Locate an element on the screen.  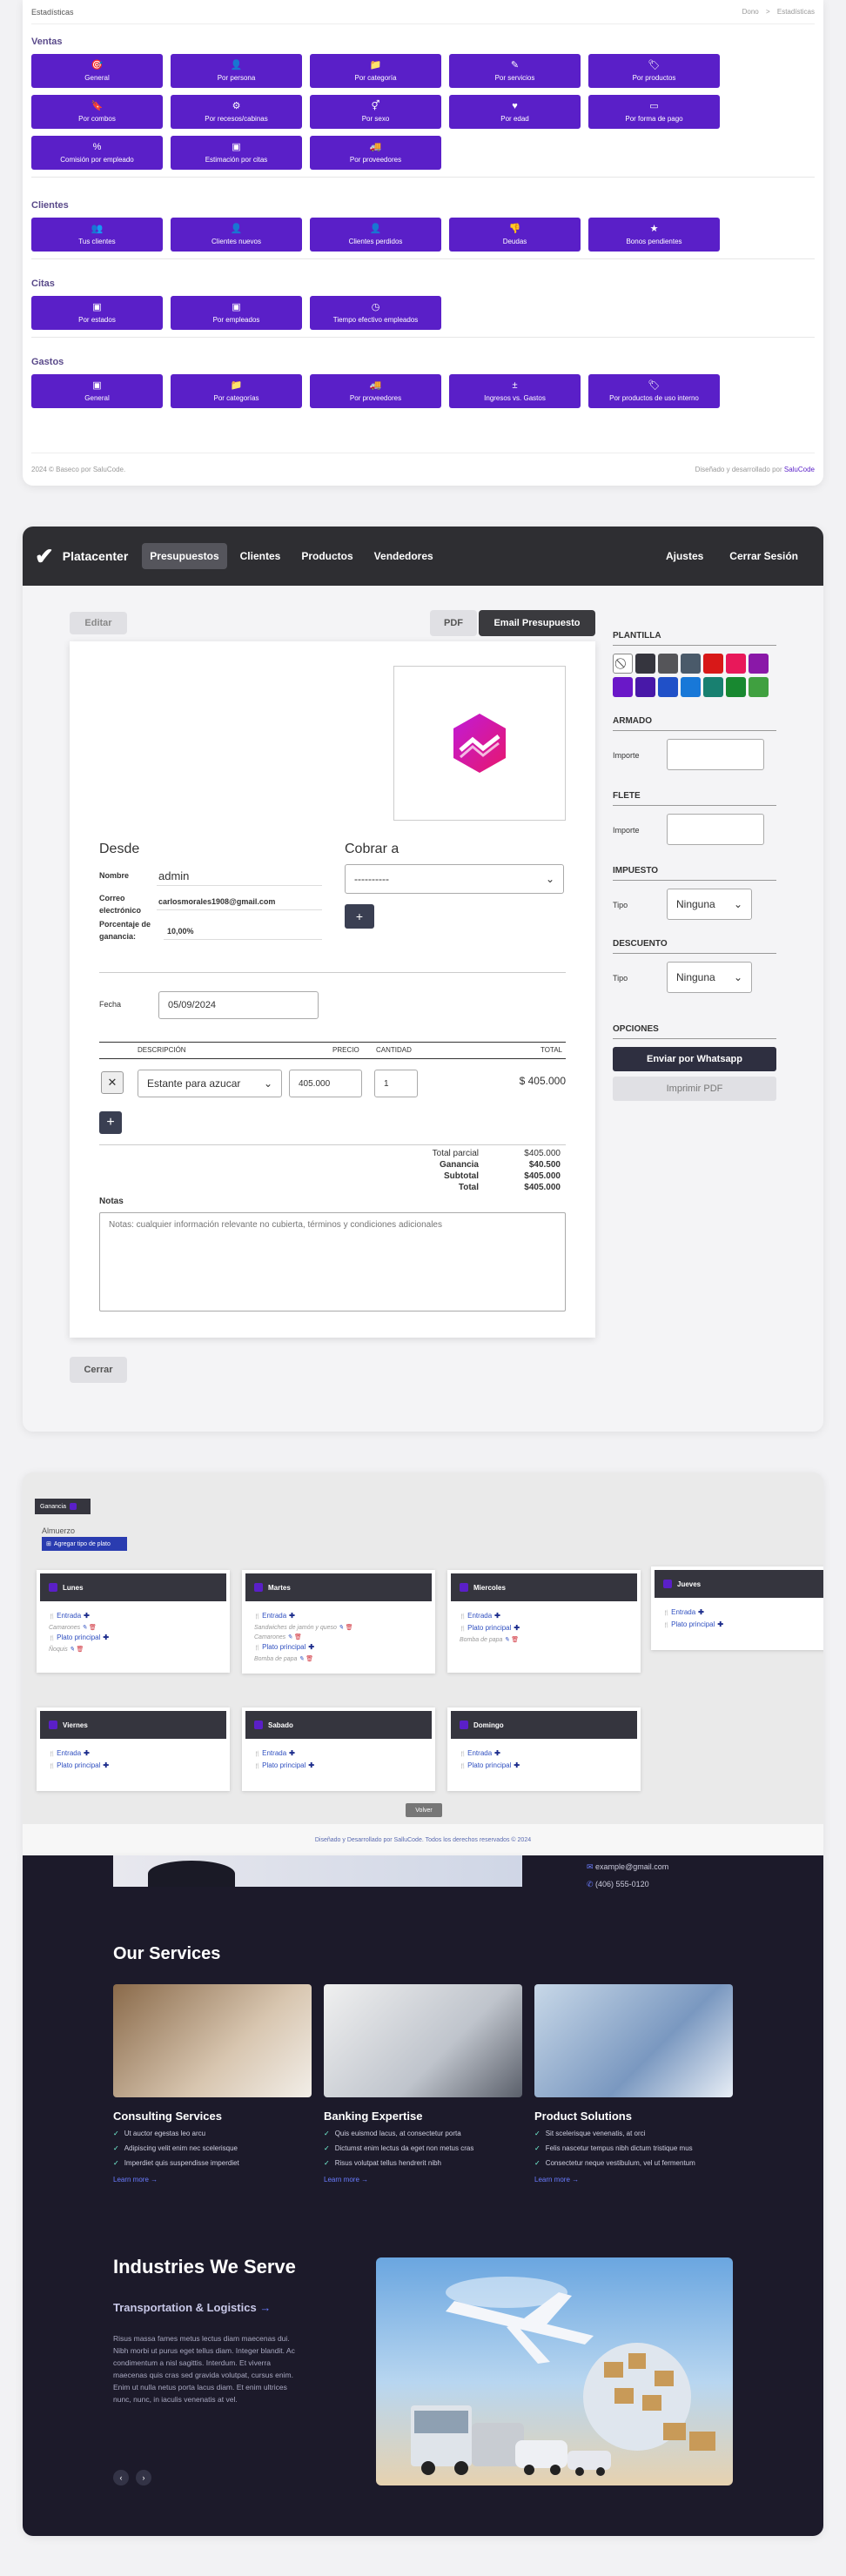
contact-email: ✉ example@gmail.com is located at coordinates (627, 1867).